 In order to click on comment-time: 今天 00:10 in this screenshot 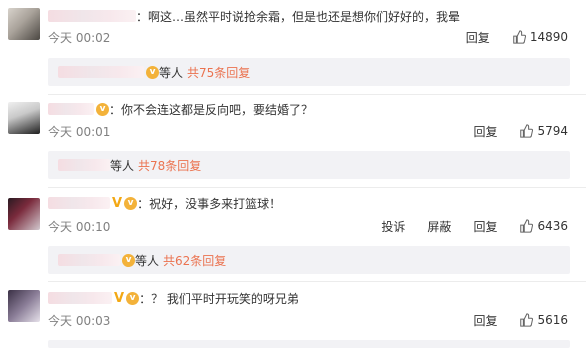, I will do `click(79, 226)`.